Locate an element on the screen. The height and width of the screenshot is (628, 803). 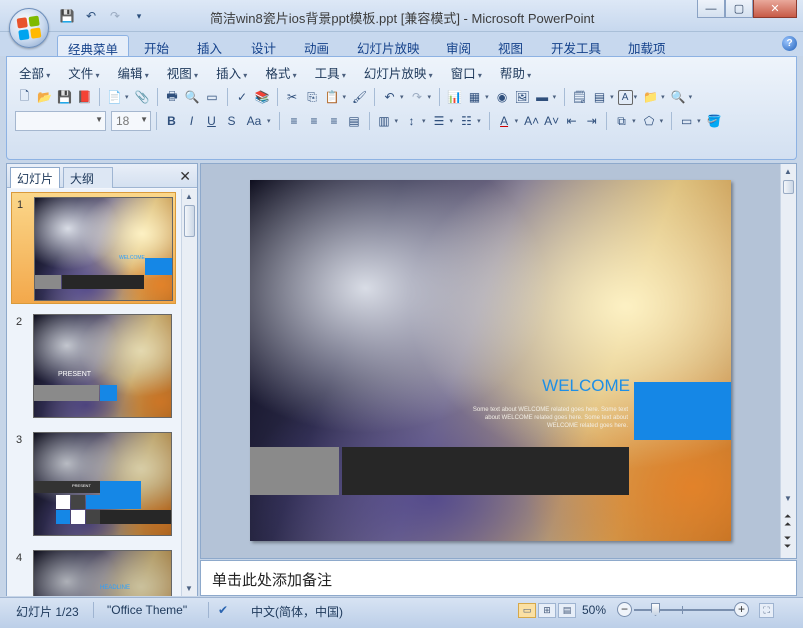
undo-icon: ↶ is located at coordinates (91, 16).